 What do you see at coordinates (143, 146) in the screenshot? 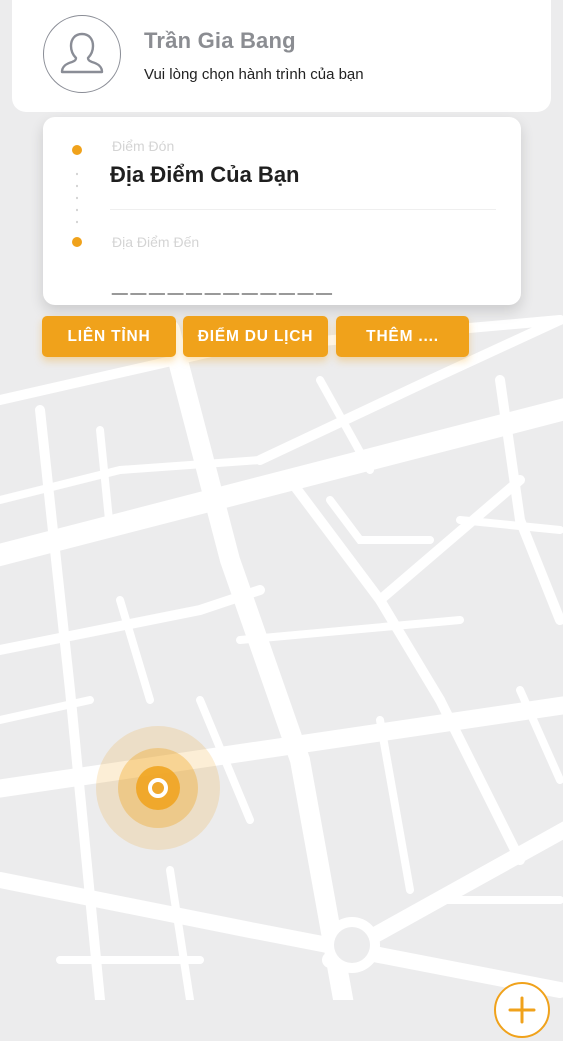
I see `pickup-label: Điểm Đón` at bounding box center [143, 146].